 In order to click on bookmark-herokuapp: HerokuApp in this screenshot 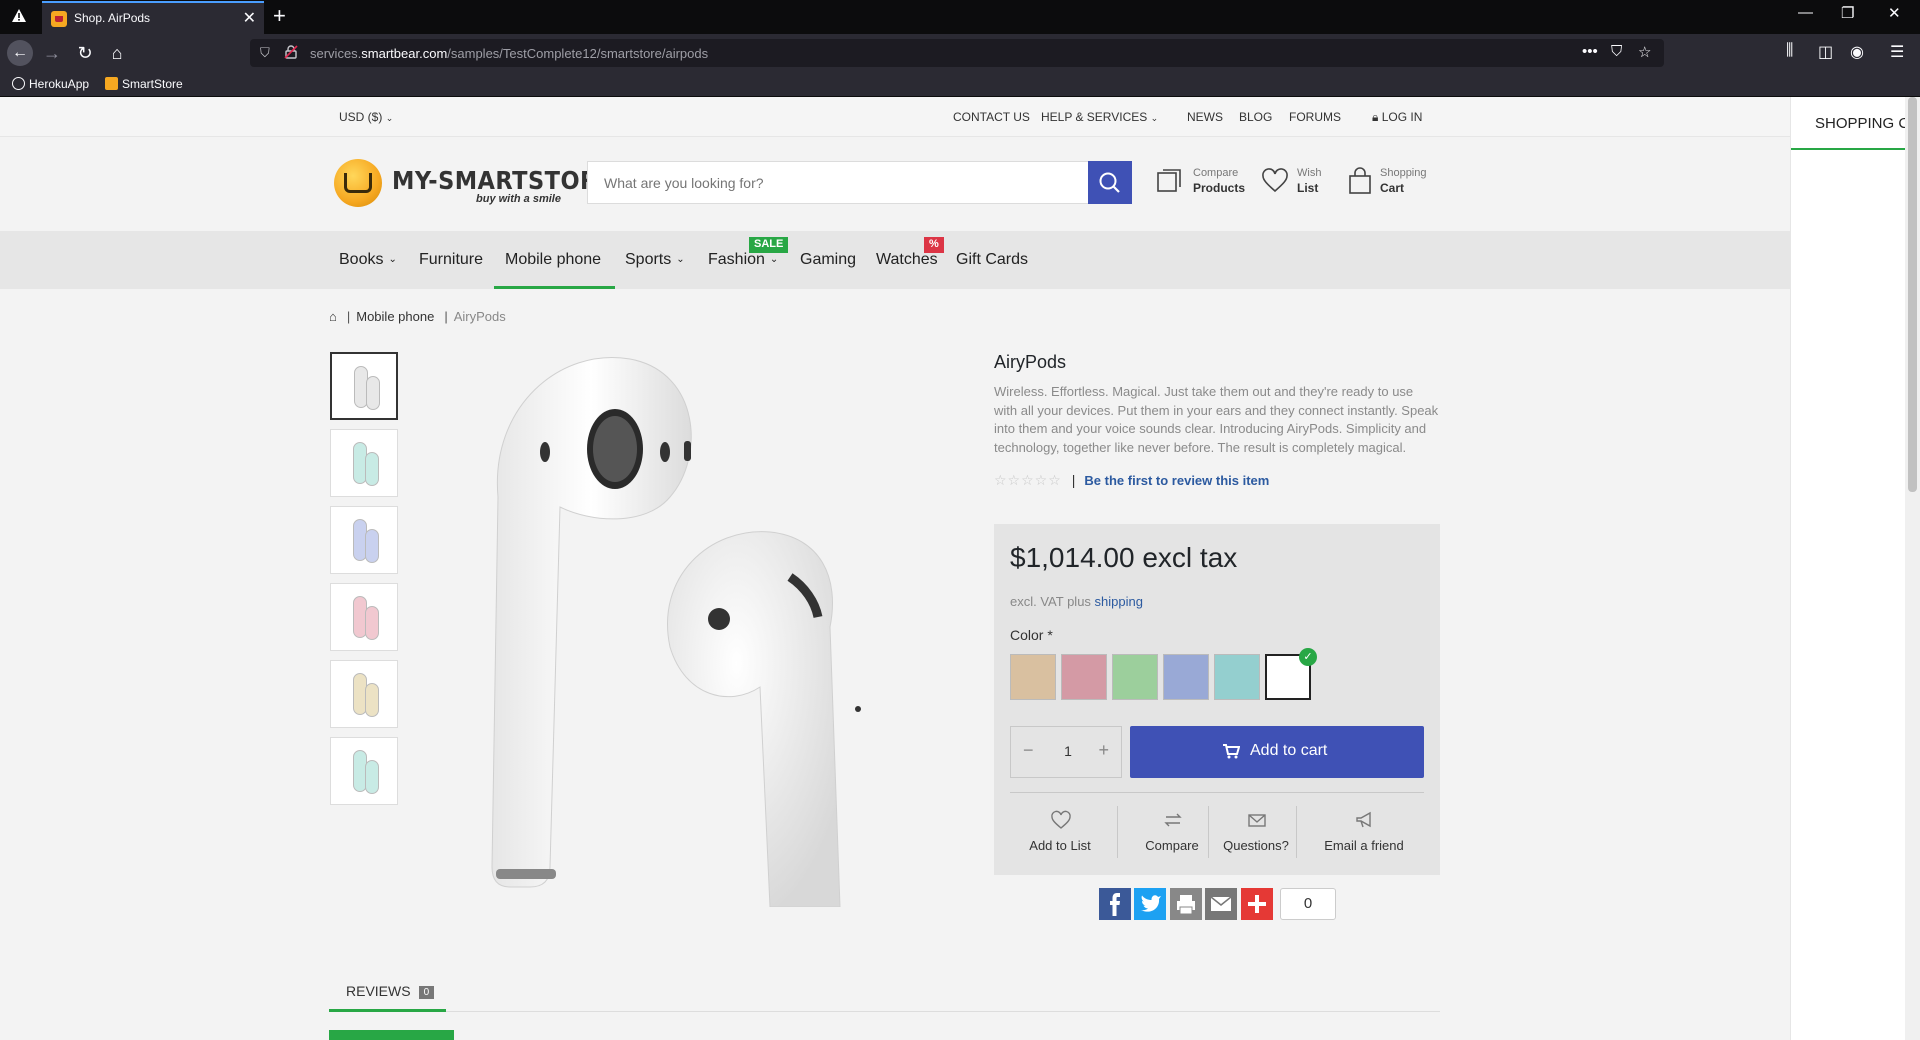, I will do `click(50, 84)`.